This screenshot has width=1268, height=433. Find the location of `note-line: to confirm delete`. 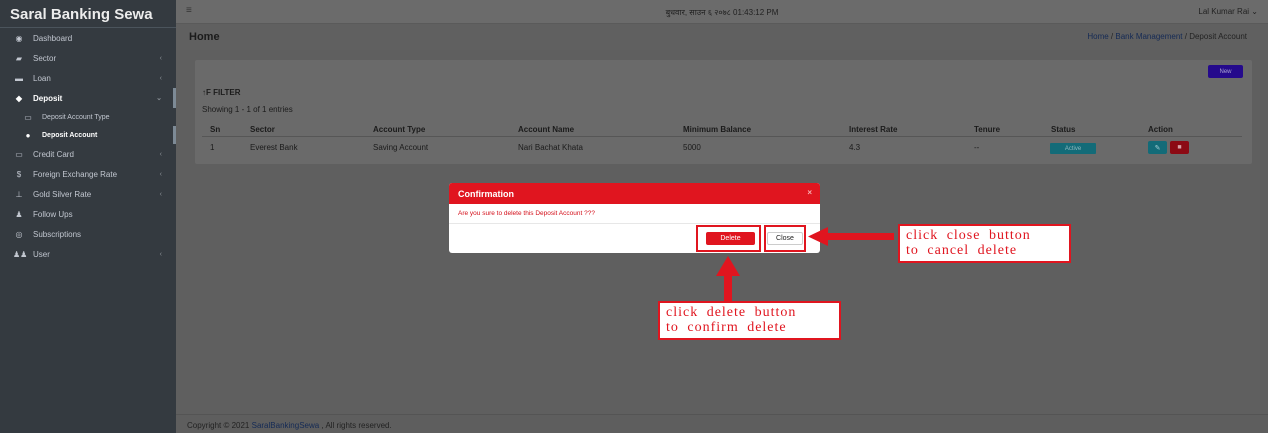

note-line: to confirm delete is located at coordinates (726, 327).